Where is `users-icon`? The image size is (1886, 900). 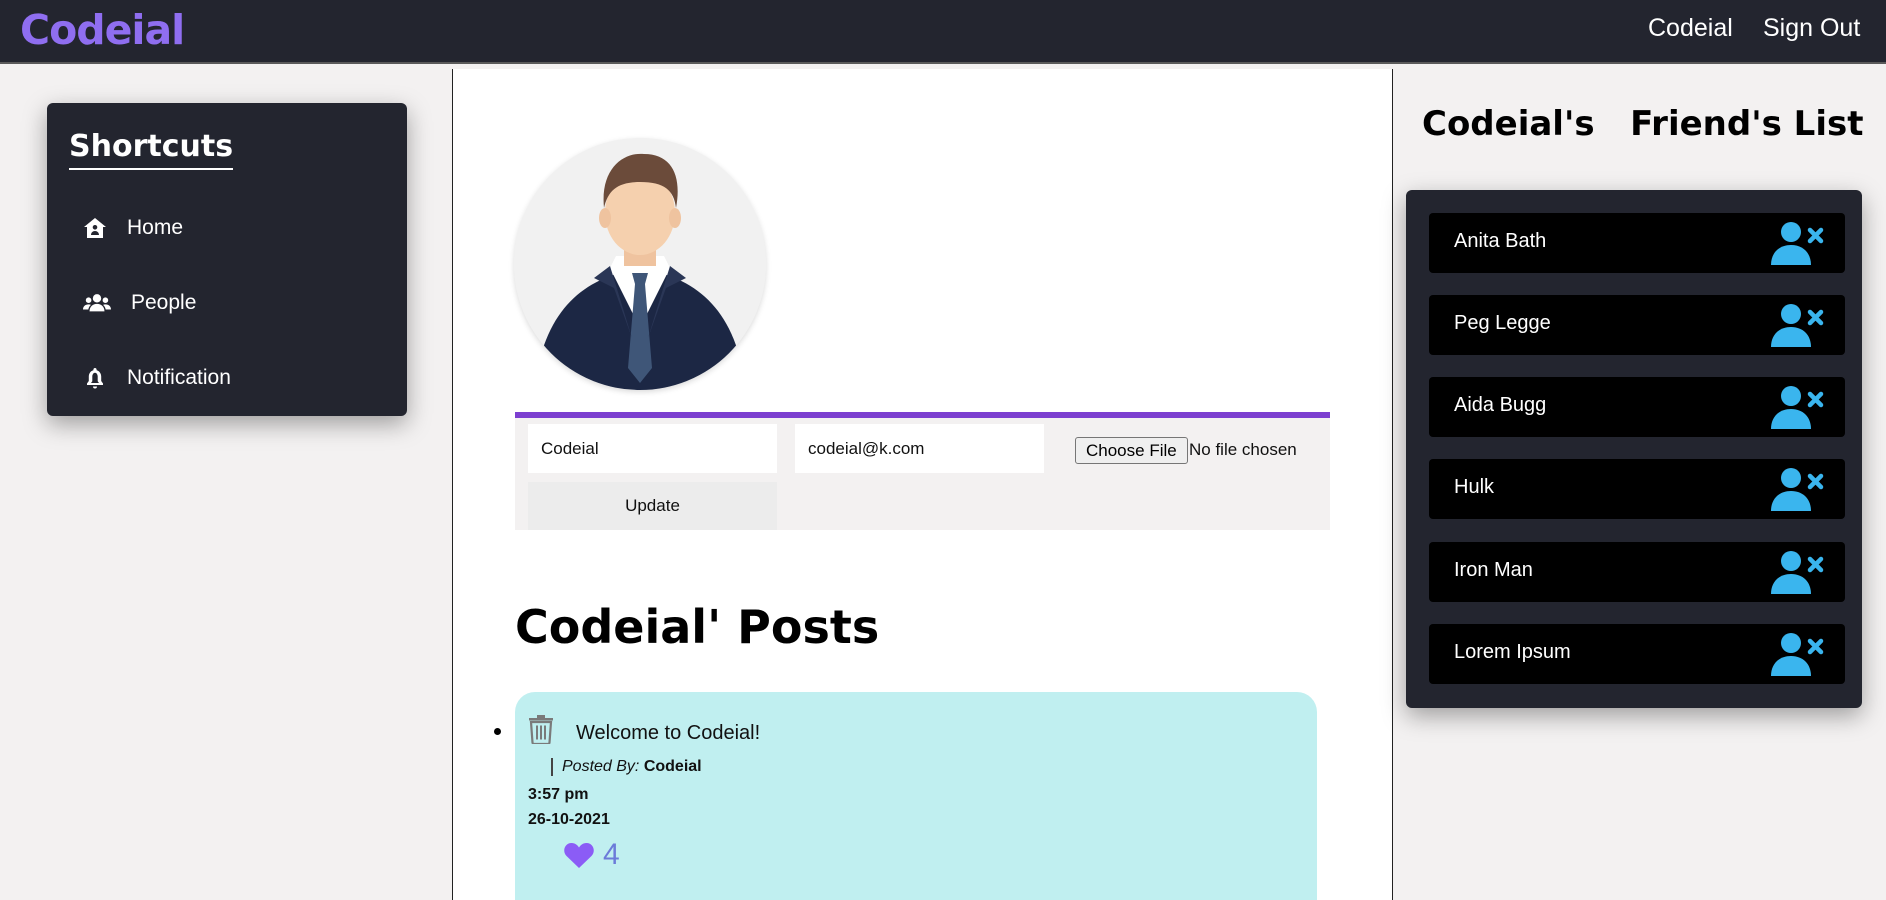 users-icon is located at coordinates (97, 303).